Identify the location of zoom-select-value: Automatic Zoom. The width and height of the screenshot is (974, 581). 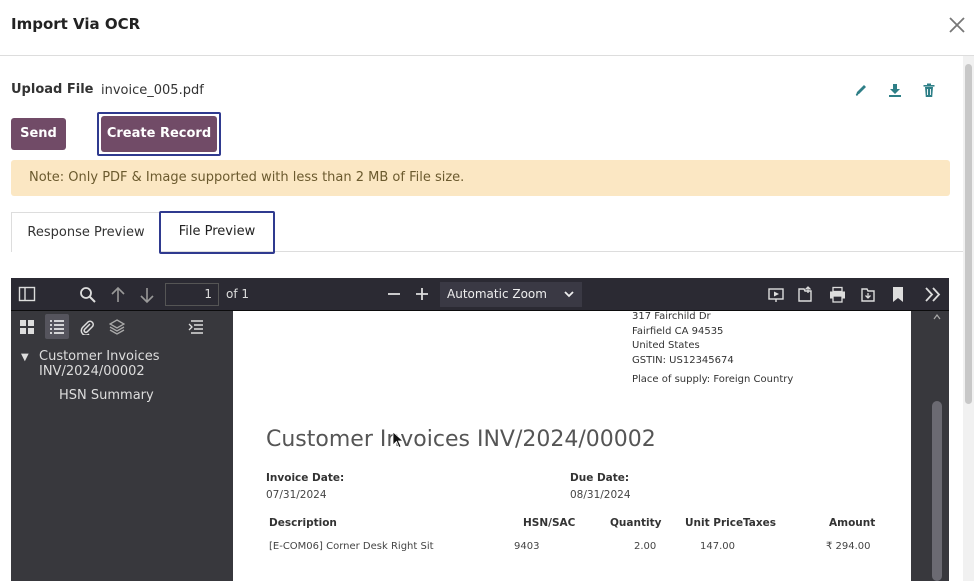
(497, 294).